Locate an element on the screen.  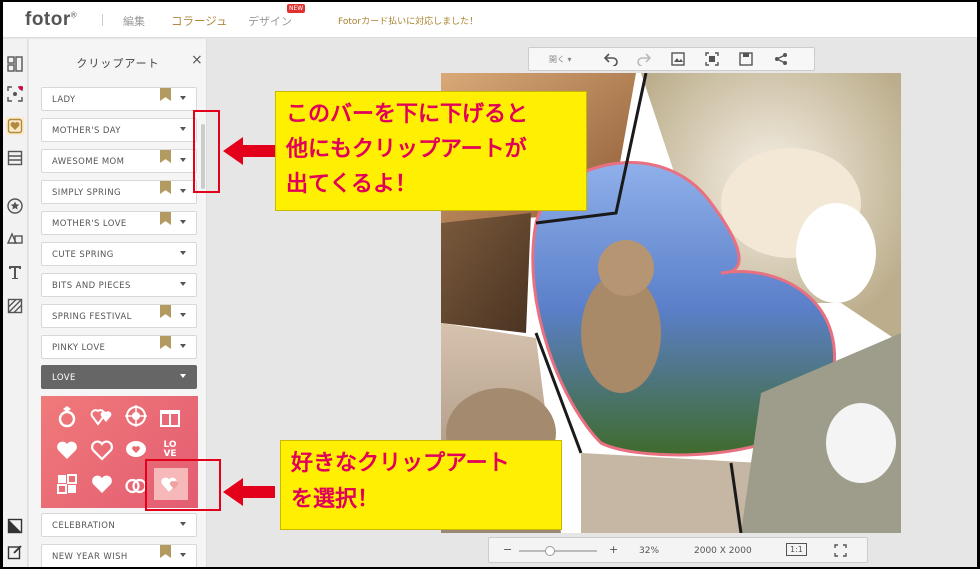
nav-divider is located at coordinates (102, 20).